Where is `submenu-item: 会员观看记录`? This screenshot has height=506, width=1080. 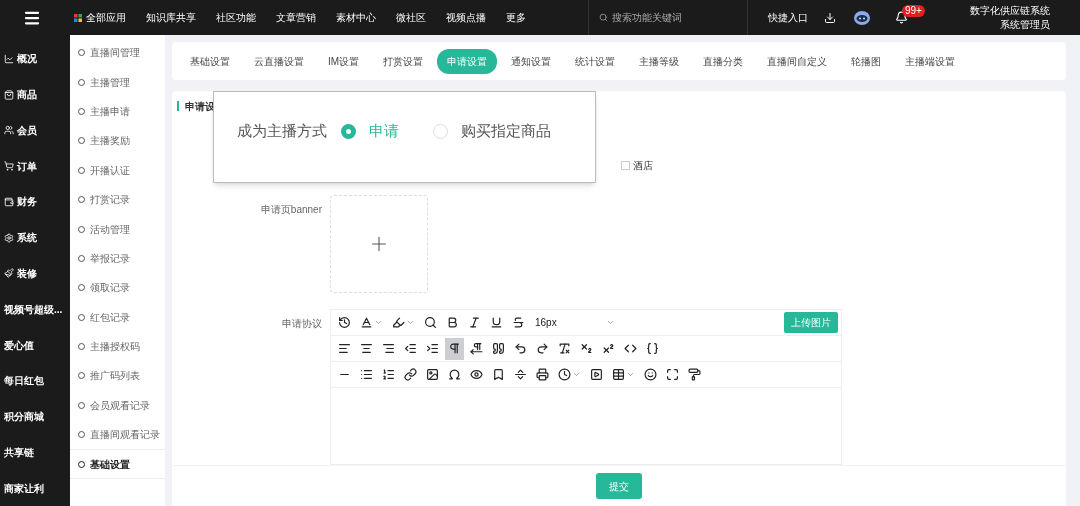
submenu-item: 会员观看记录 is located at coordinates (117, 405).